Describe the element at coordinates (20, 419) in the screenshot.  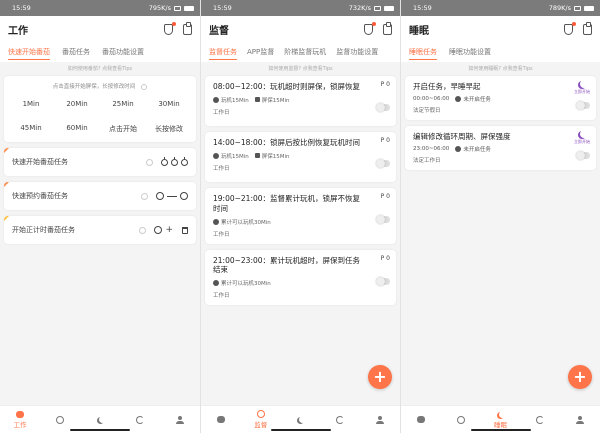
I see `nav-work: 工作` at that location.